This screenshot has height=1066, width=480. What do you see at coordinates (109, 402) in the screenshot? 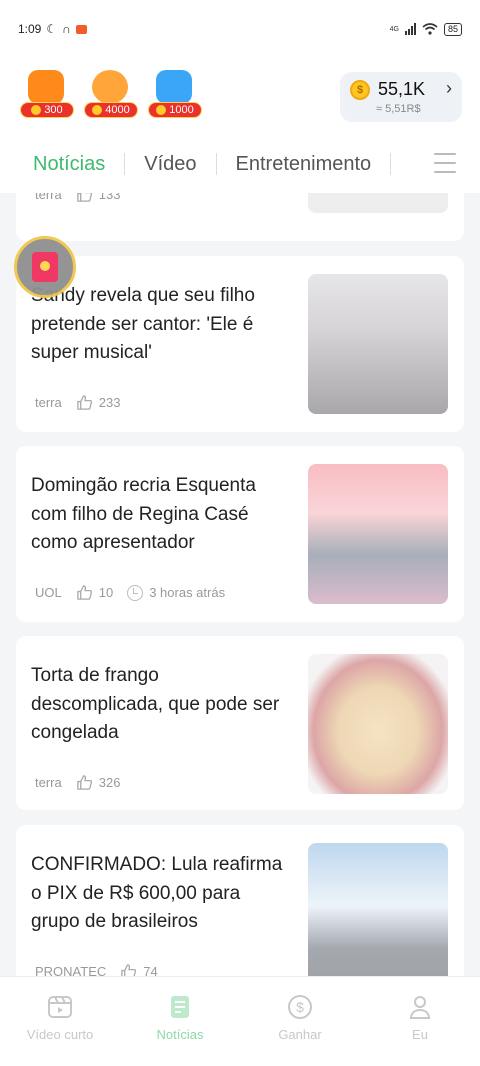
I see `like-count: 233` at bounding box center [109, 402].